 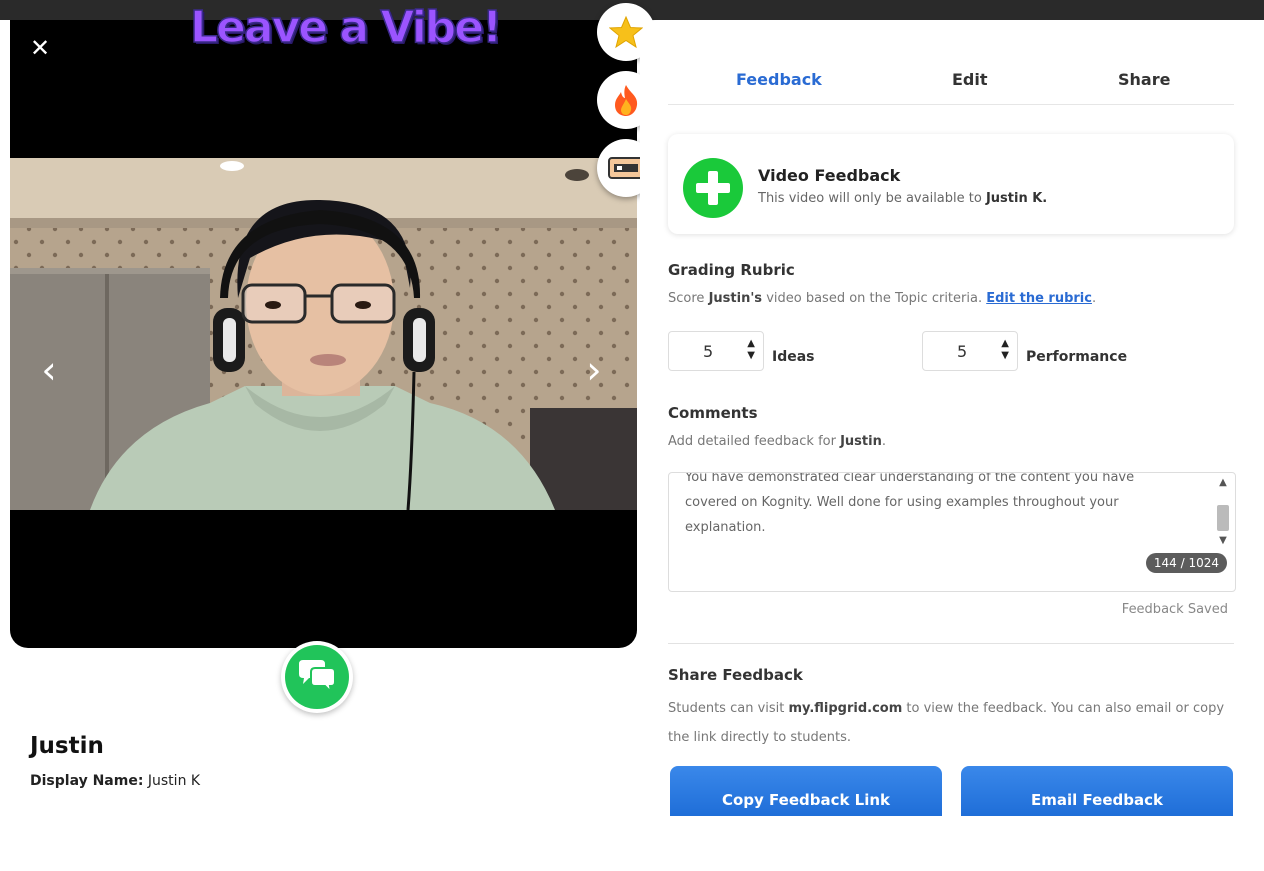 I want to click on comments-title: Comments, so click(x=713, y=413).